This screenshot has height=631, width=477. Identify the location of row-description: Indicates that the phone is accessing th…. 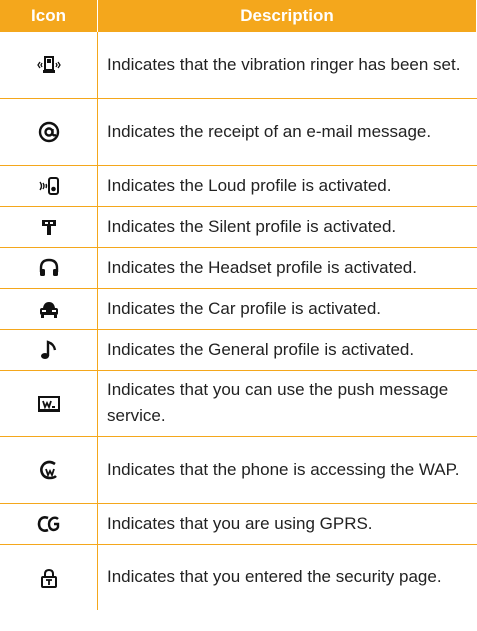
(287, 470).